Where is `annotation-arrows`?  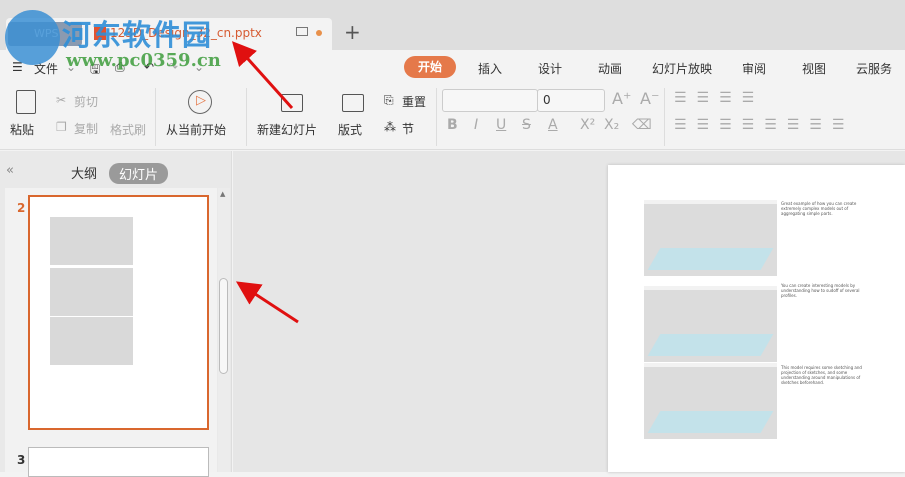 annotation-arrows is located at coordinates (265, 182).